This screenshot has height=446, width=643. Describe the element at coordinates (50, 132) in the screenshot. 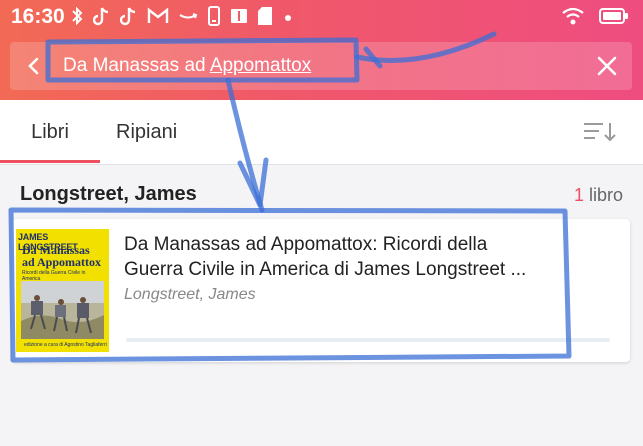

I see `tab-libri: Libri` at that location.